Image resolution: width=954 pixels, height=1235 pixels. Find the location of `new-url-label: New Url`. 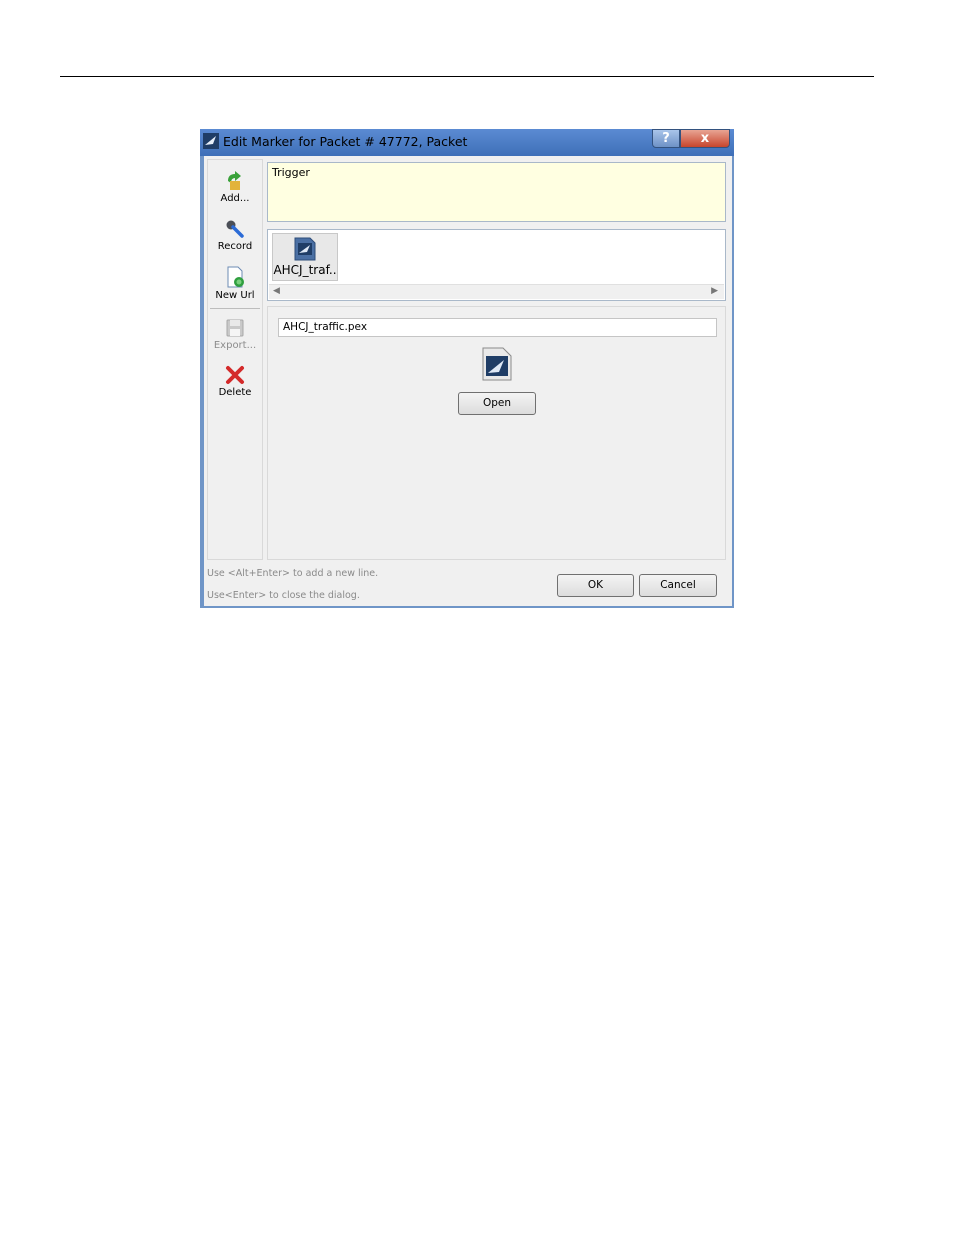

new-url-label: New Url is located at coordinates (235, 295).